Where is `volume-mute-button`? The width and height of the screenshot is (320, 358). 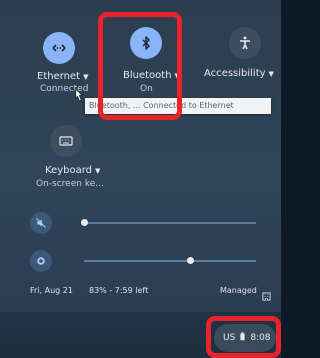 volume-mute-button is located at coordinates (41, 223).